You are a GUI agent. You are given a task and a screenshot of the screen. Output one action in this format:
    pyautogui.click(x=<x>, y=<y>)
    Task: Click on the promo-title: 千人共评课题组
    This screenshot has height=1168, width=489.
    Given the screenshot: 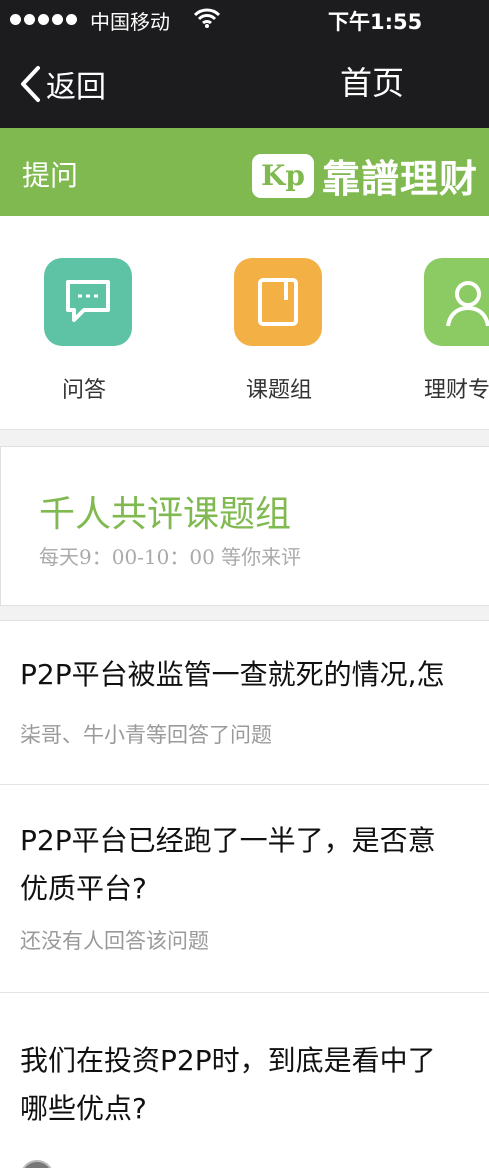 What is the action you would take?
    pyautogui.click(x=165, y=514)
    